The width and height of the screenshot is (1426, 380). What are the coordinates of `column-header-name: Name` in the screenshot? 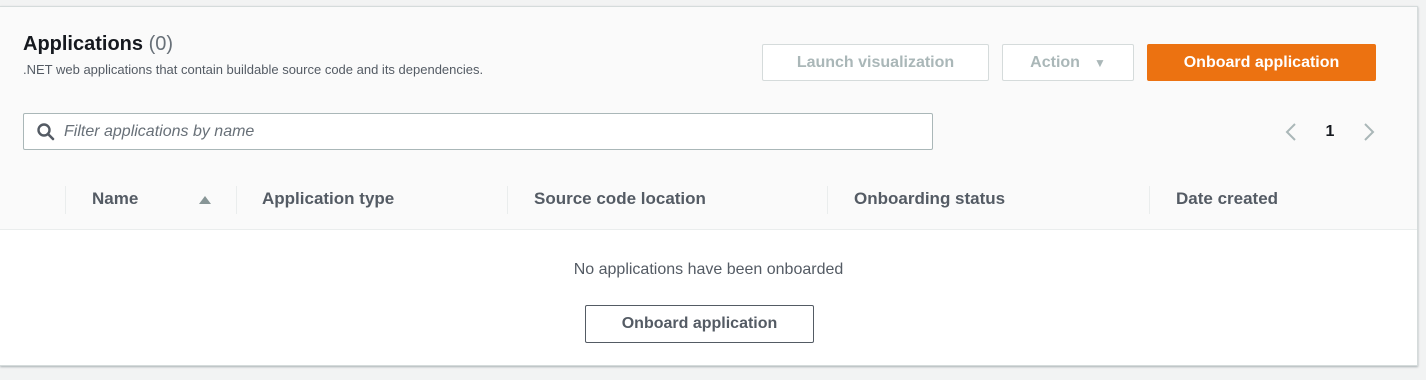 It's located at (115, 199).